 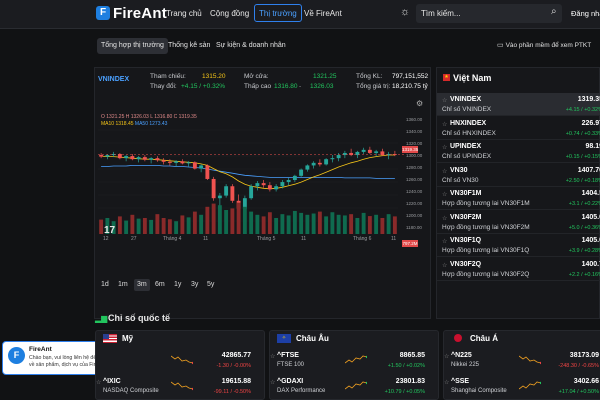 I want to click on index-change: +2.2 / +0.16%, so click(x=584, y=274).